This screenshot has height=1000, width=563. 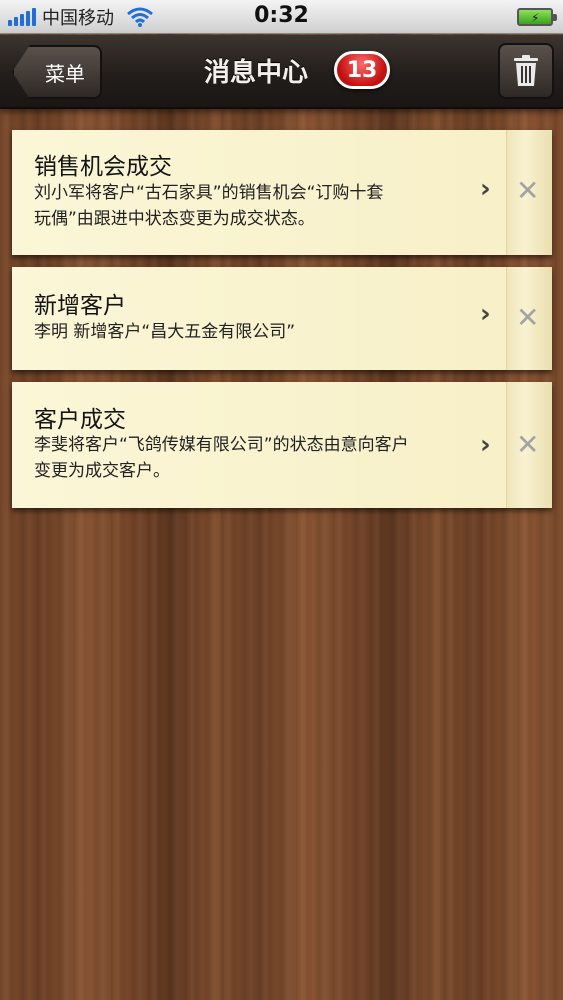 I want to click on message-body: 李明 新增客户“昌大五金有限公司”, so click(x=254, y=332).